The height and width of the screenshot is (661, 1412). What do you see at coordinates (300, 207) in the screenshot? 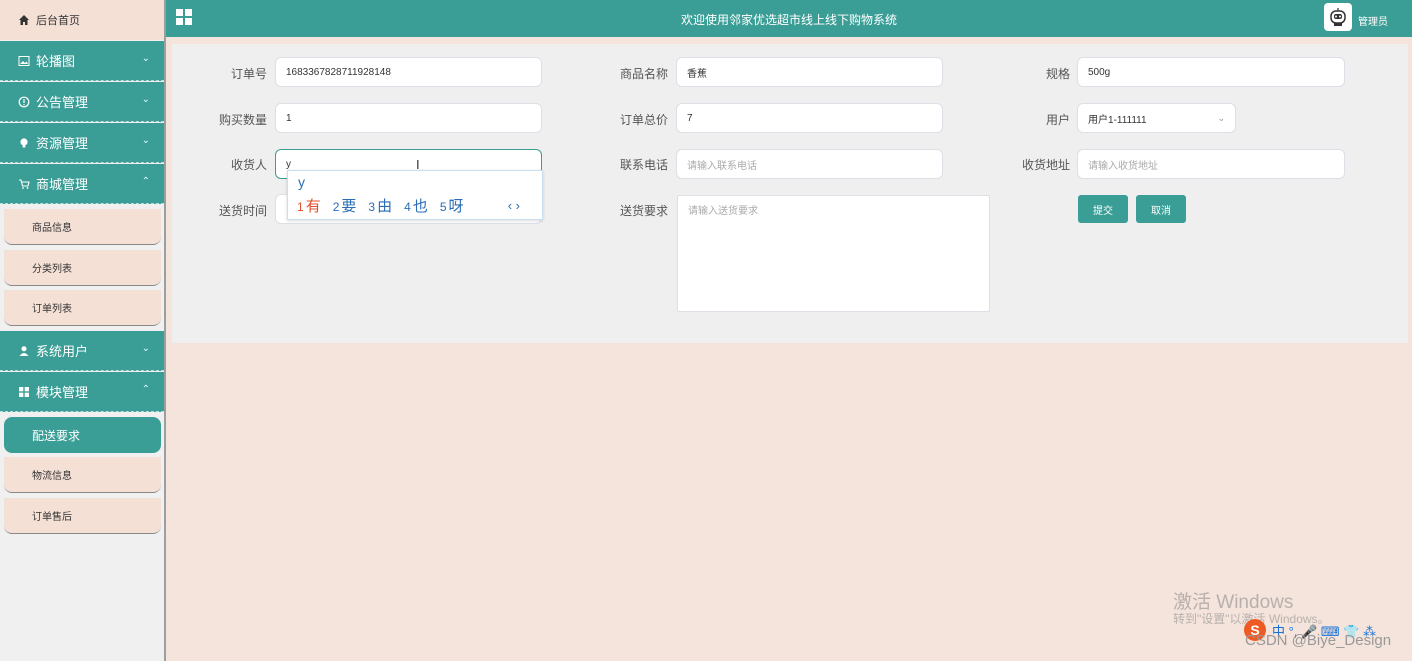
I see `ime-candidate-number: 1` at bounding box center [300, 207].